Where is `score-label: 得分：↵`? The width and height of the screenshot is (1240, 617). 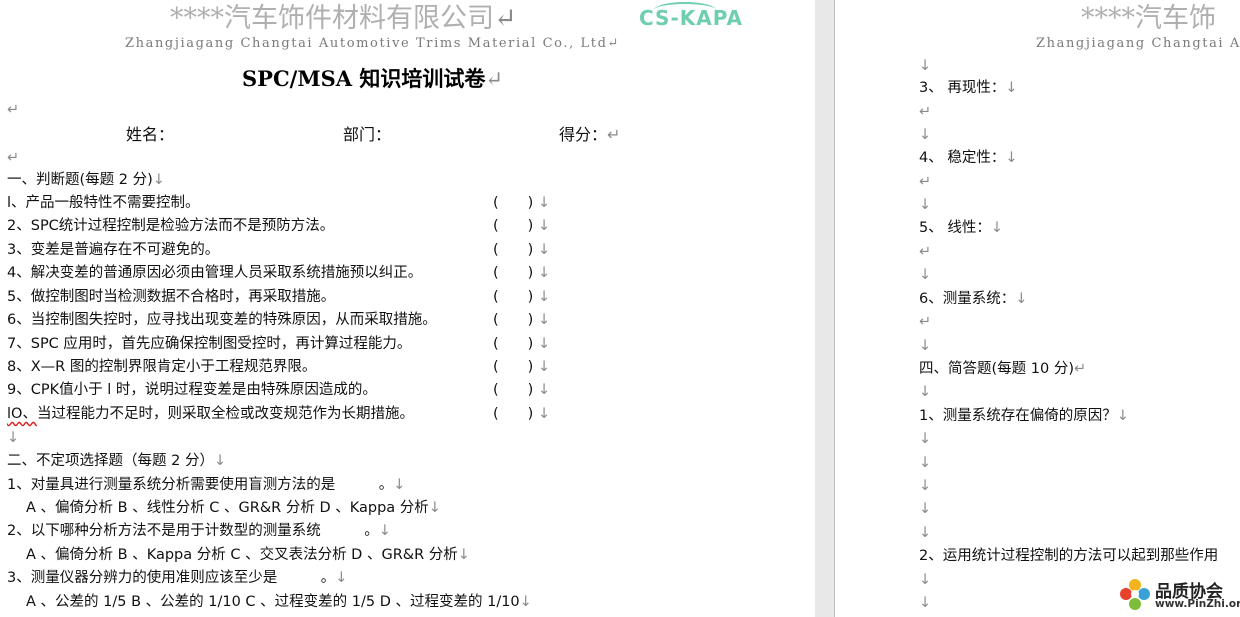 score-label: 得分：↵ is located at coordinates (590, 134).